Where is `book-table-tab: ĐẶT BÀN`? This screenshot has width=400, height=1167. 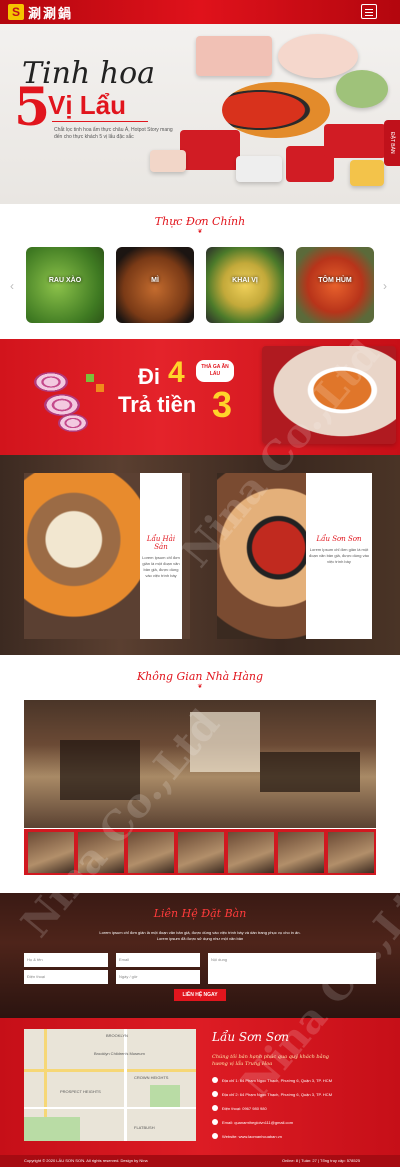
book-table-tab: ĐẶT BÀN is located at coordinates (392, 143).